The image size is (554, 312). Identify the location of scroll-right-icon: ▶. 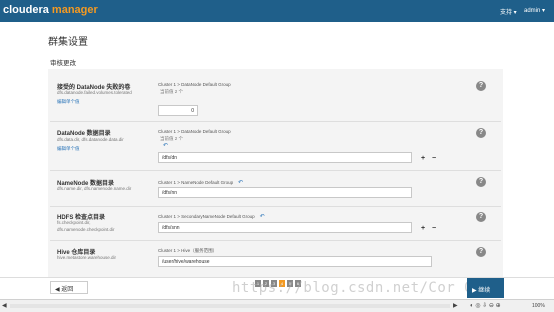
(455, 305).